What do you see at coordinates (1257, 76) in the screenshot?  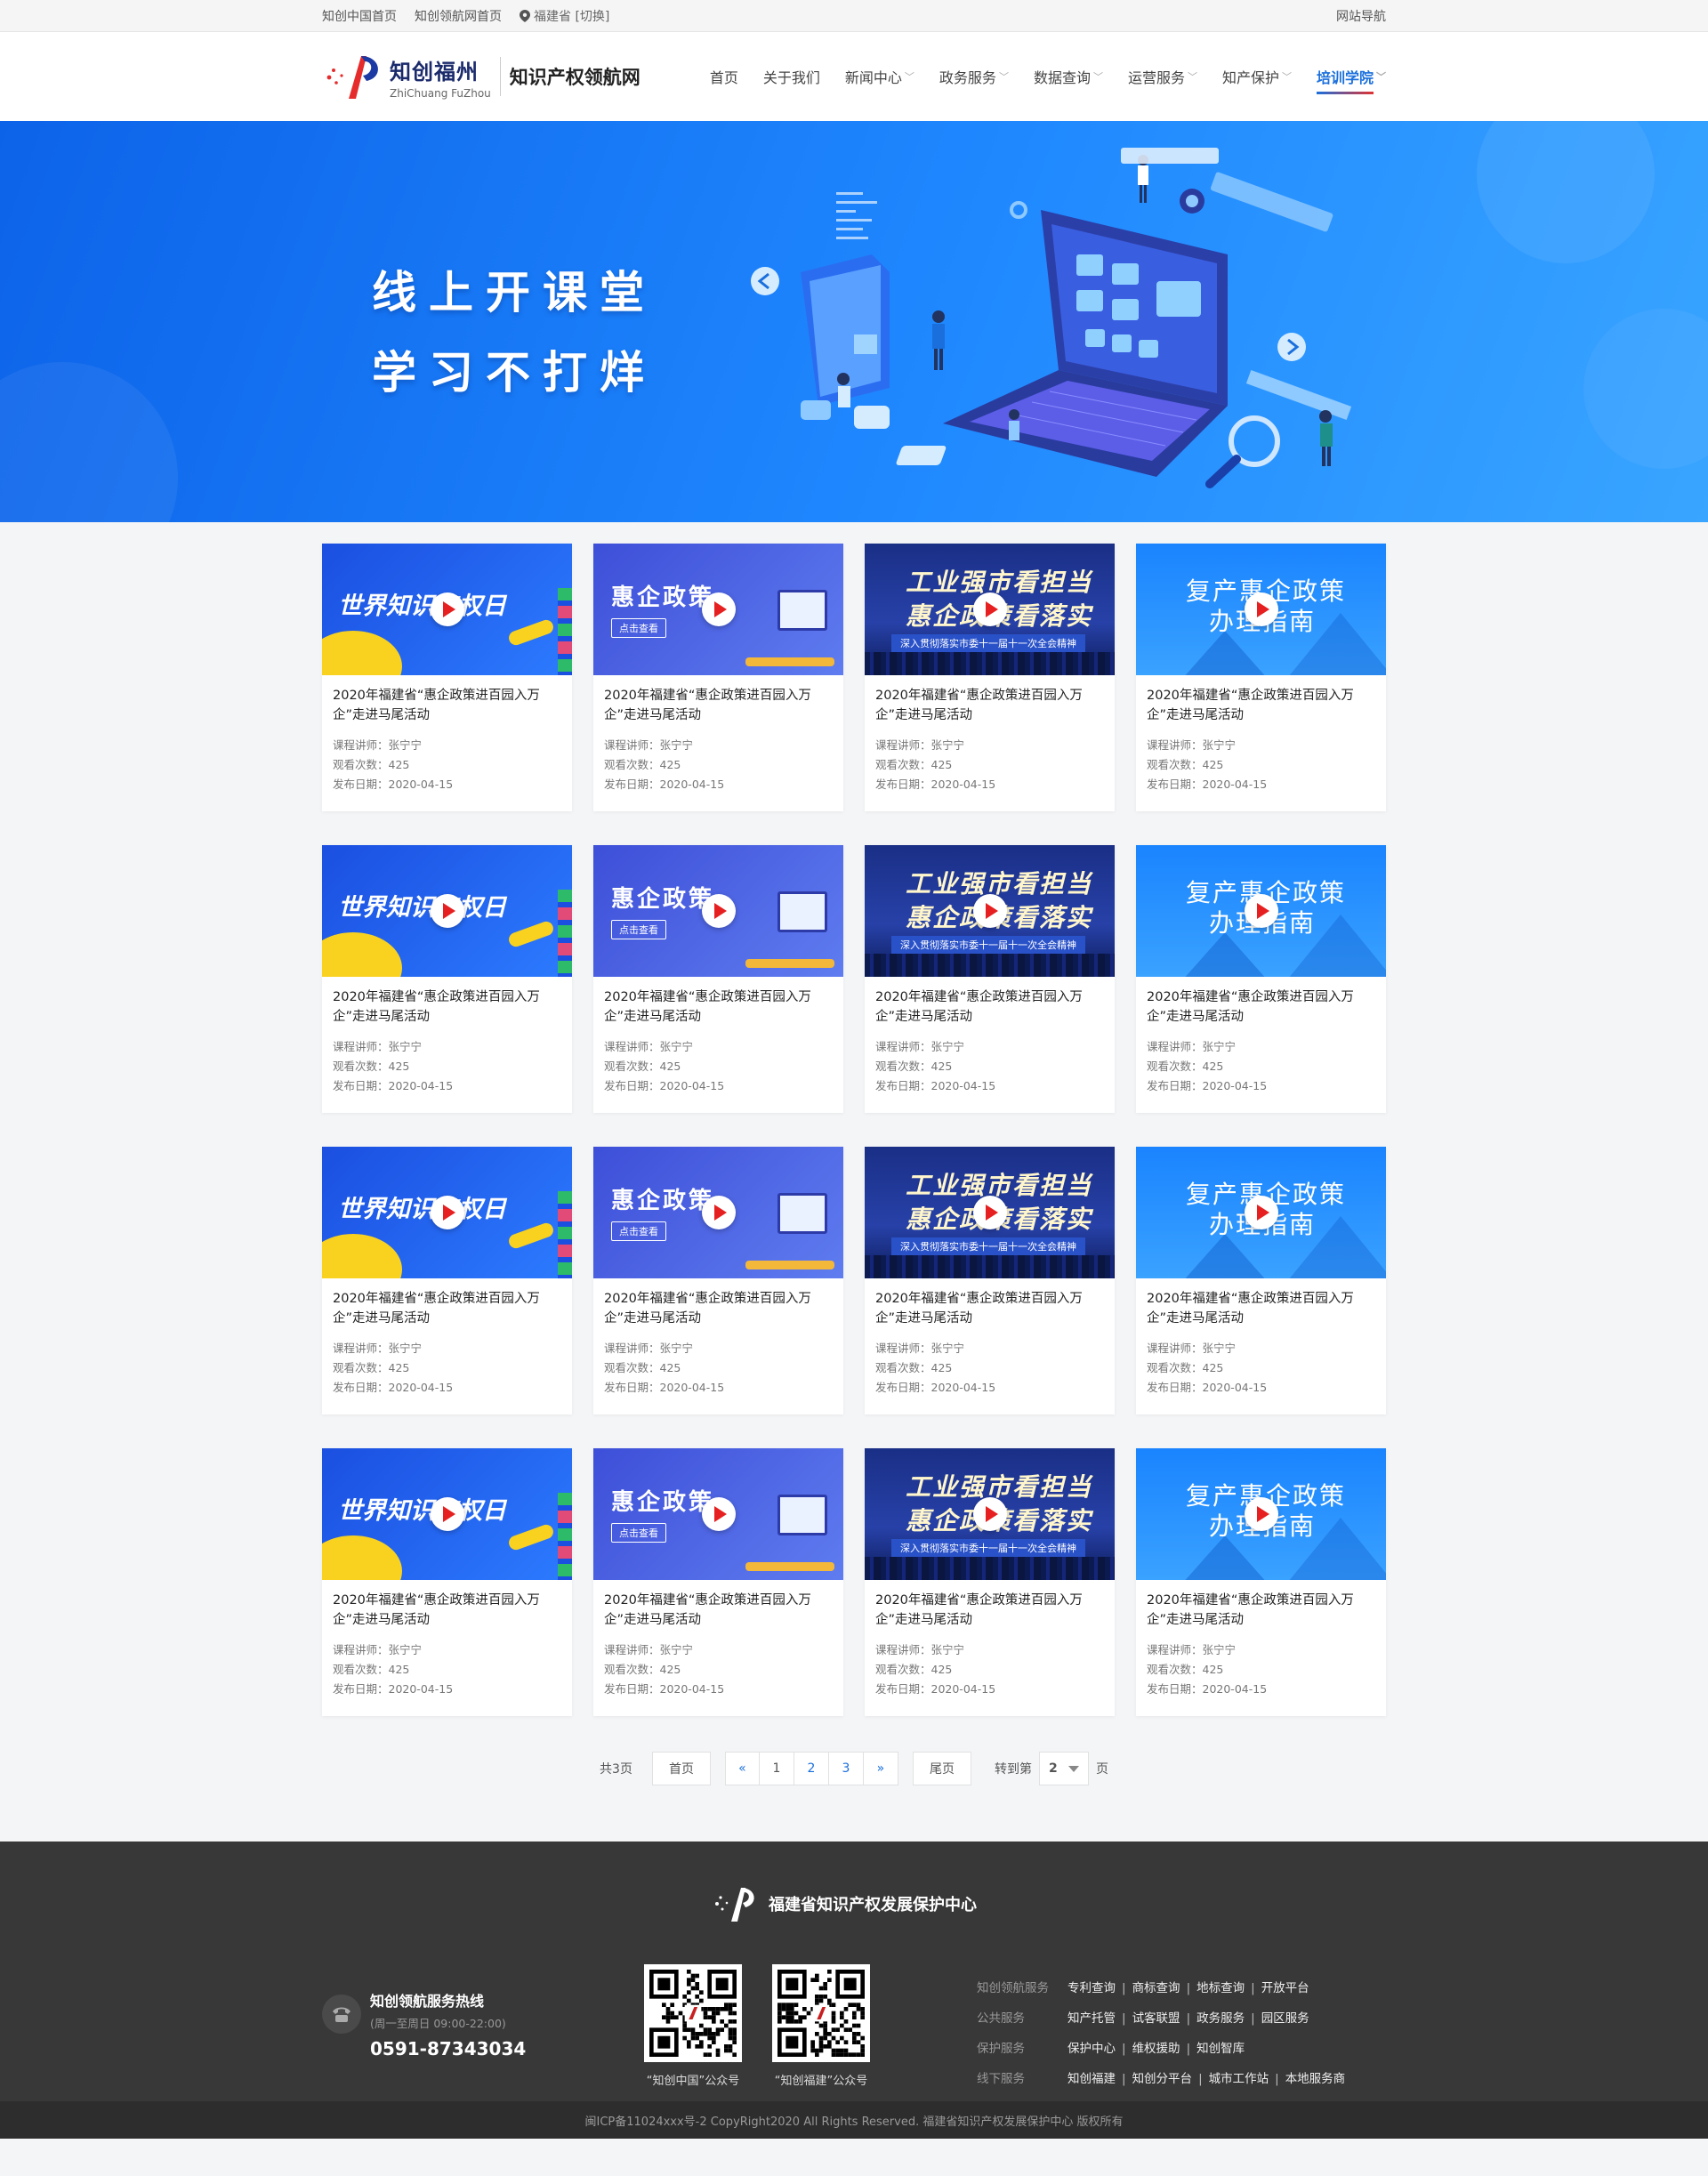 I see `nav-item-ip-protection: 知产保护 ﹀` at bounding box center [1257, 76].